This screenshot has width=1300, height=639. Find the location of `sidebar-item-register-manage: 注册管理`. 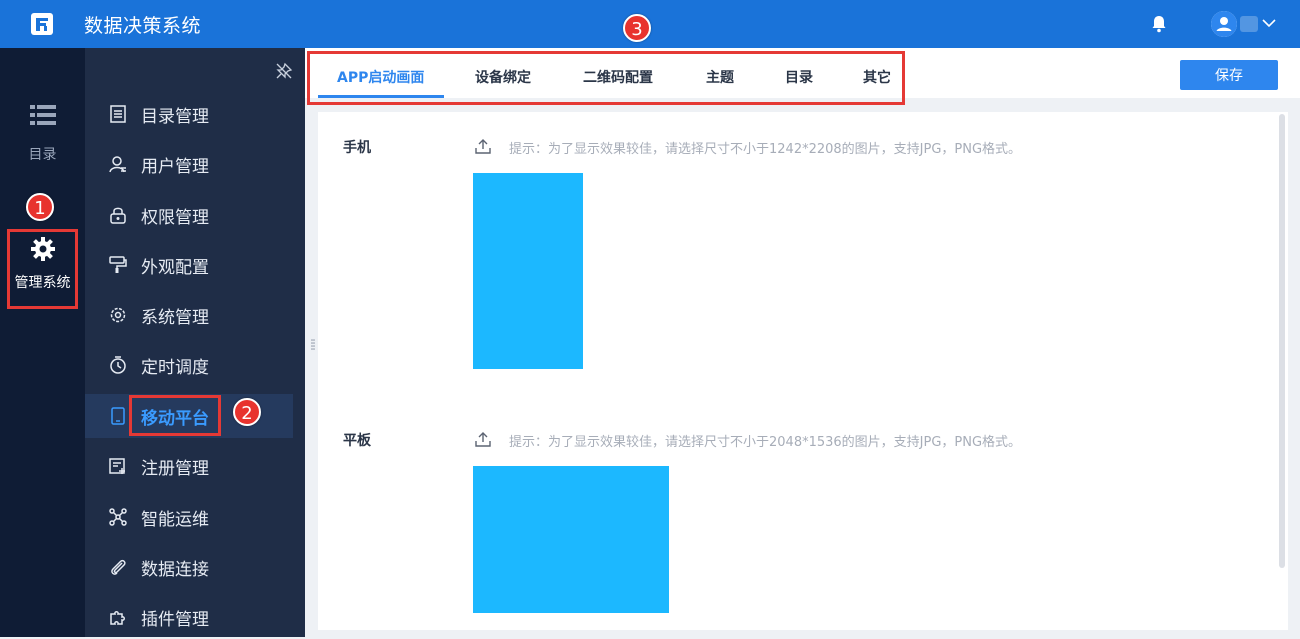

sidebar-item-register-manage: 注册管理 is located at coordinates (189, 466).